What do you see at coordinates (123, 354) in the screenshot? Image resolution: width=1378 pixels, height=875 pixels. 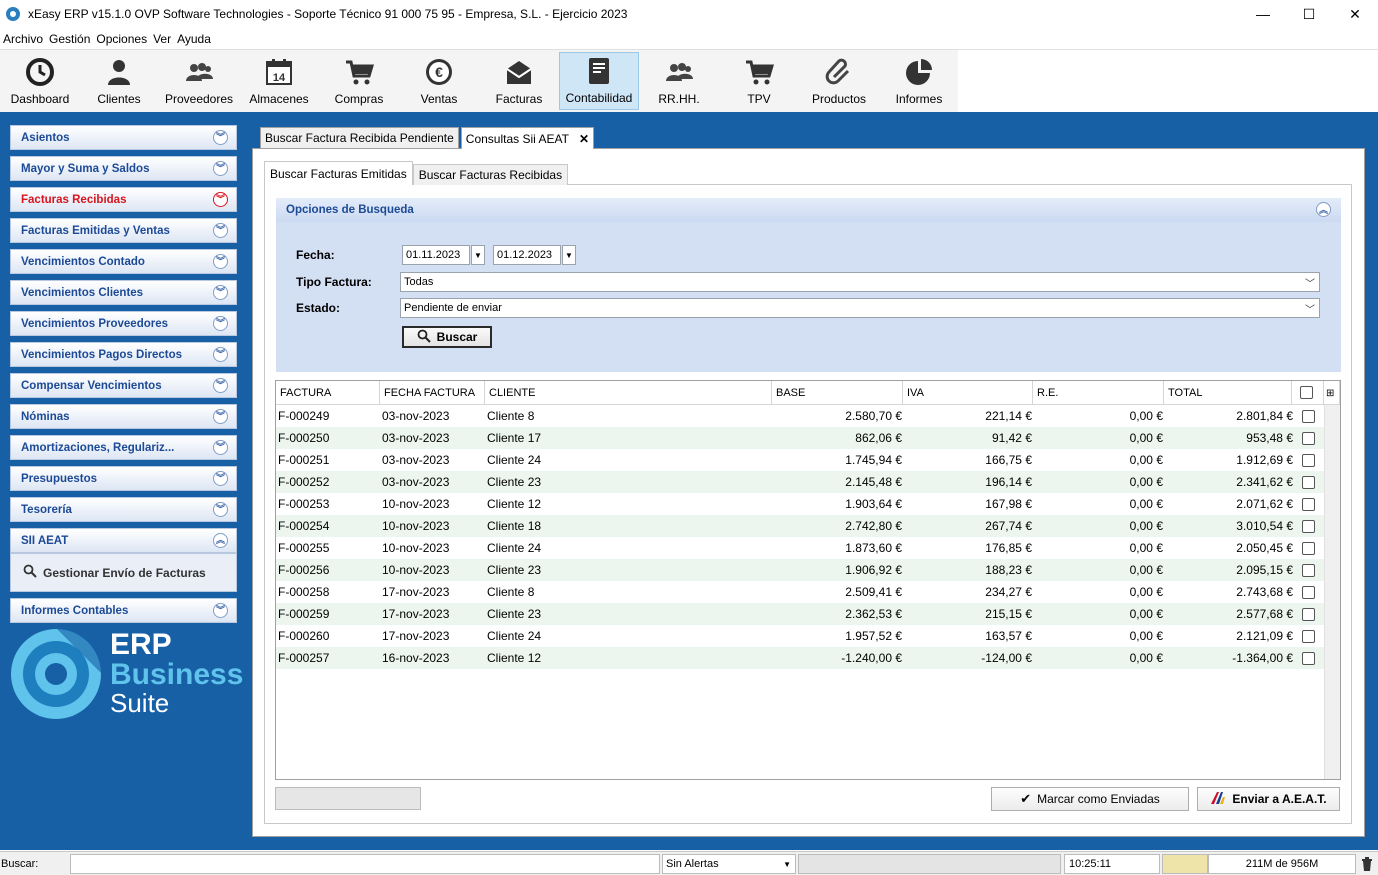 I see `sidebar-item-venc-pagos: Vencimientos Pagos Directos ︾` at bounding box center [123, 354].